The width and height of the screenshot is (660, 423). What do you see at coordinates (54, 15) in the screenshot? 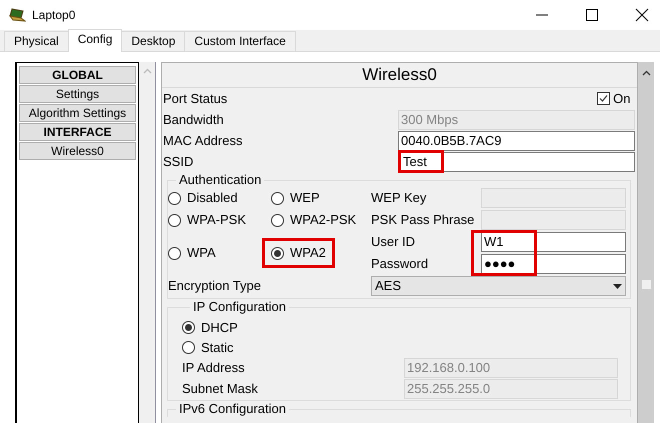
I see `window-title: Laptop0` at bounding box center [54, 15].